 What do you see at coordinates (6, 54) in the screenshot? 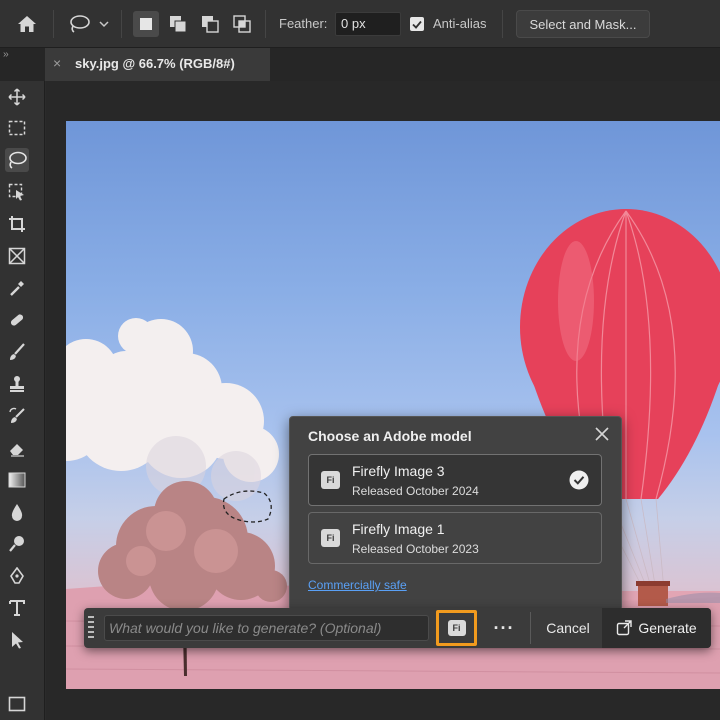
I see `collapse-panel-icon: ››` at bounding box center [6, 54].